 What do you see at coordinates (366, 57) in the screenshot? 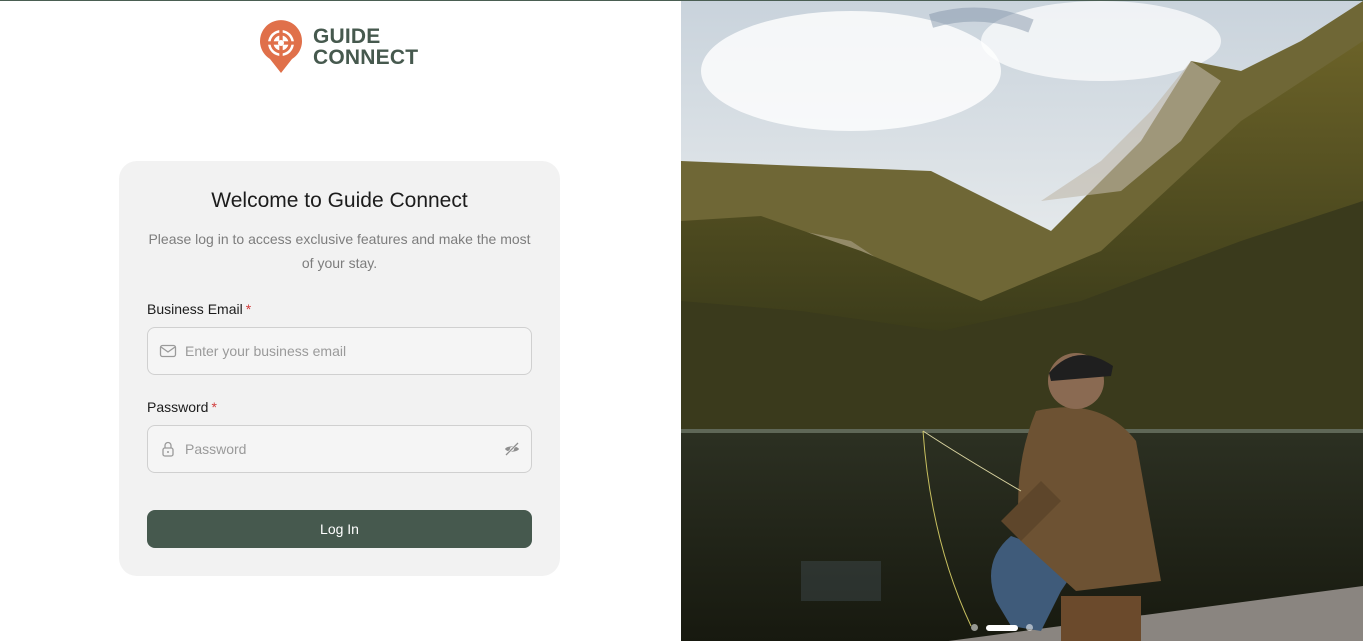
I see `brand-line-2: CONNECT` at bounding box center [366, 57].